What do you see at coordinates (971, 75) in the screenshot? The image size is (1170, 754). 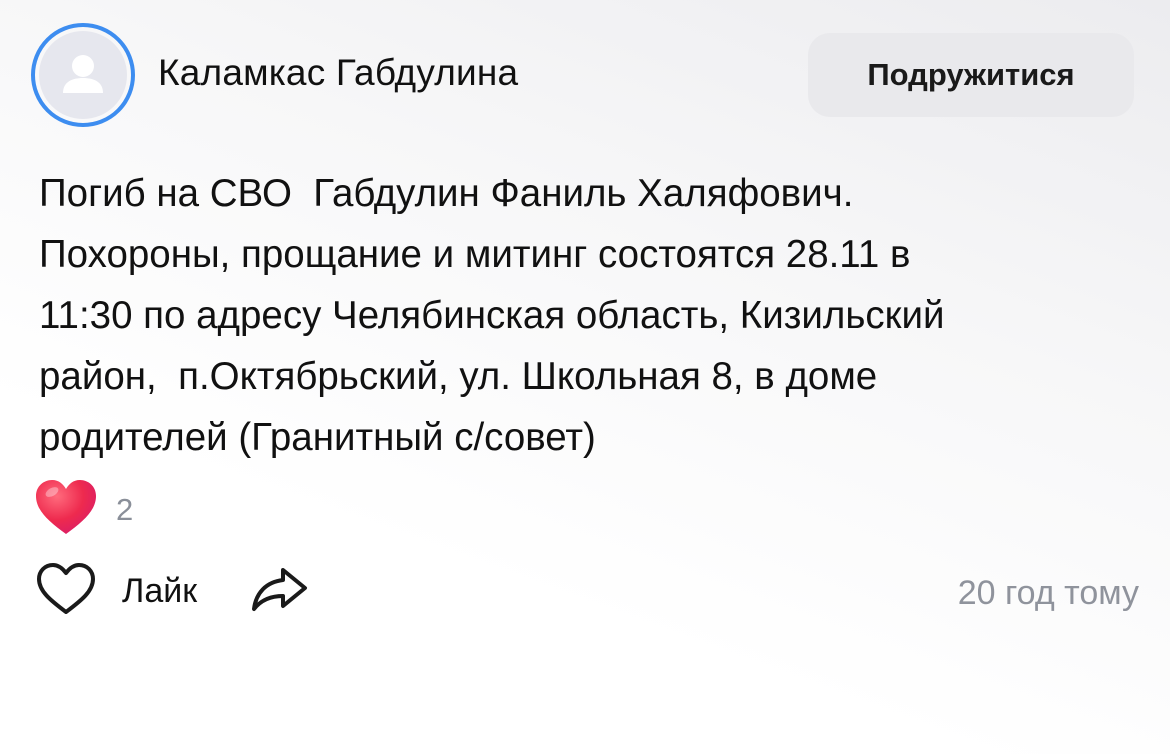 I see `add-friend-button: Подружитися` at bounding box center [971, 75].